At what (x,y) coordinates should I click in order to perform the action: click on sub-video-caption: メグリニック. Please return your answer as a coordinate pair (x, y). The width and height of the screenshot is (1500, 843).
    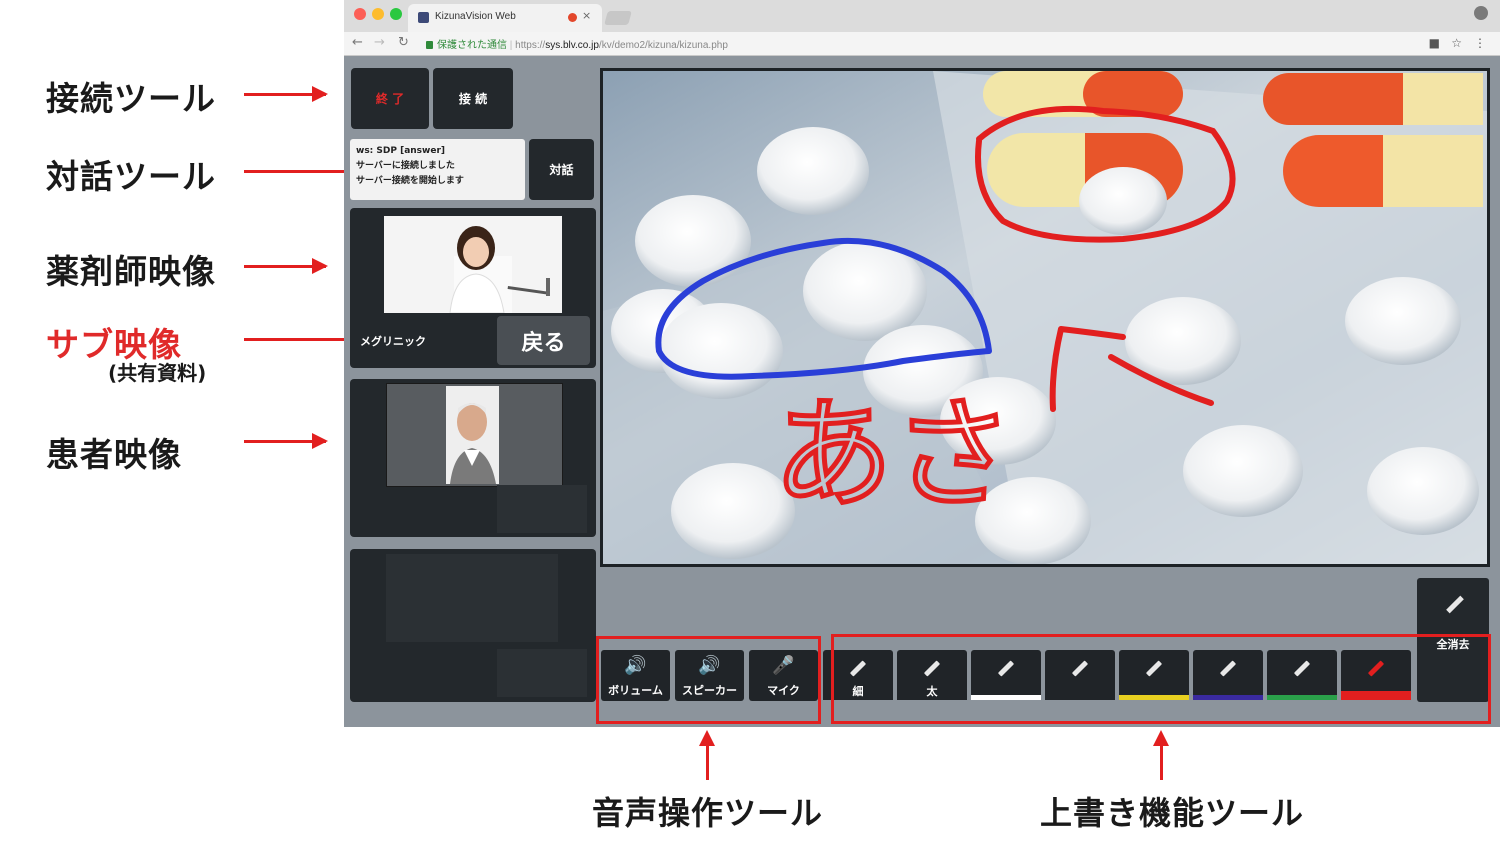
    Looking at the image, I should click on (393, 341).